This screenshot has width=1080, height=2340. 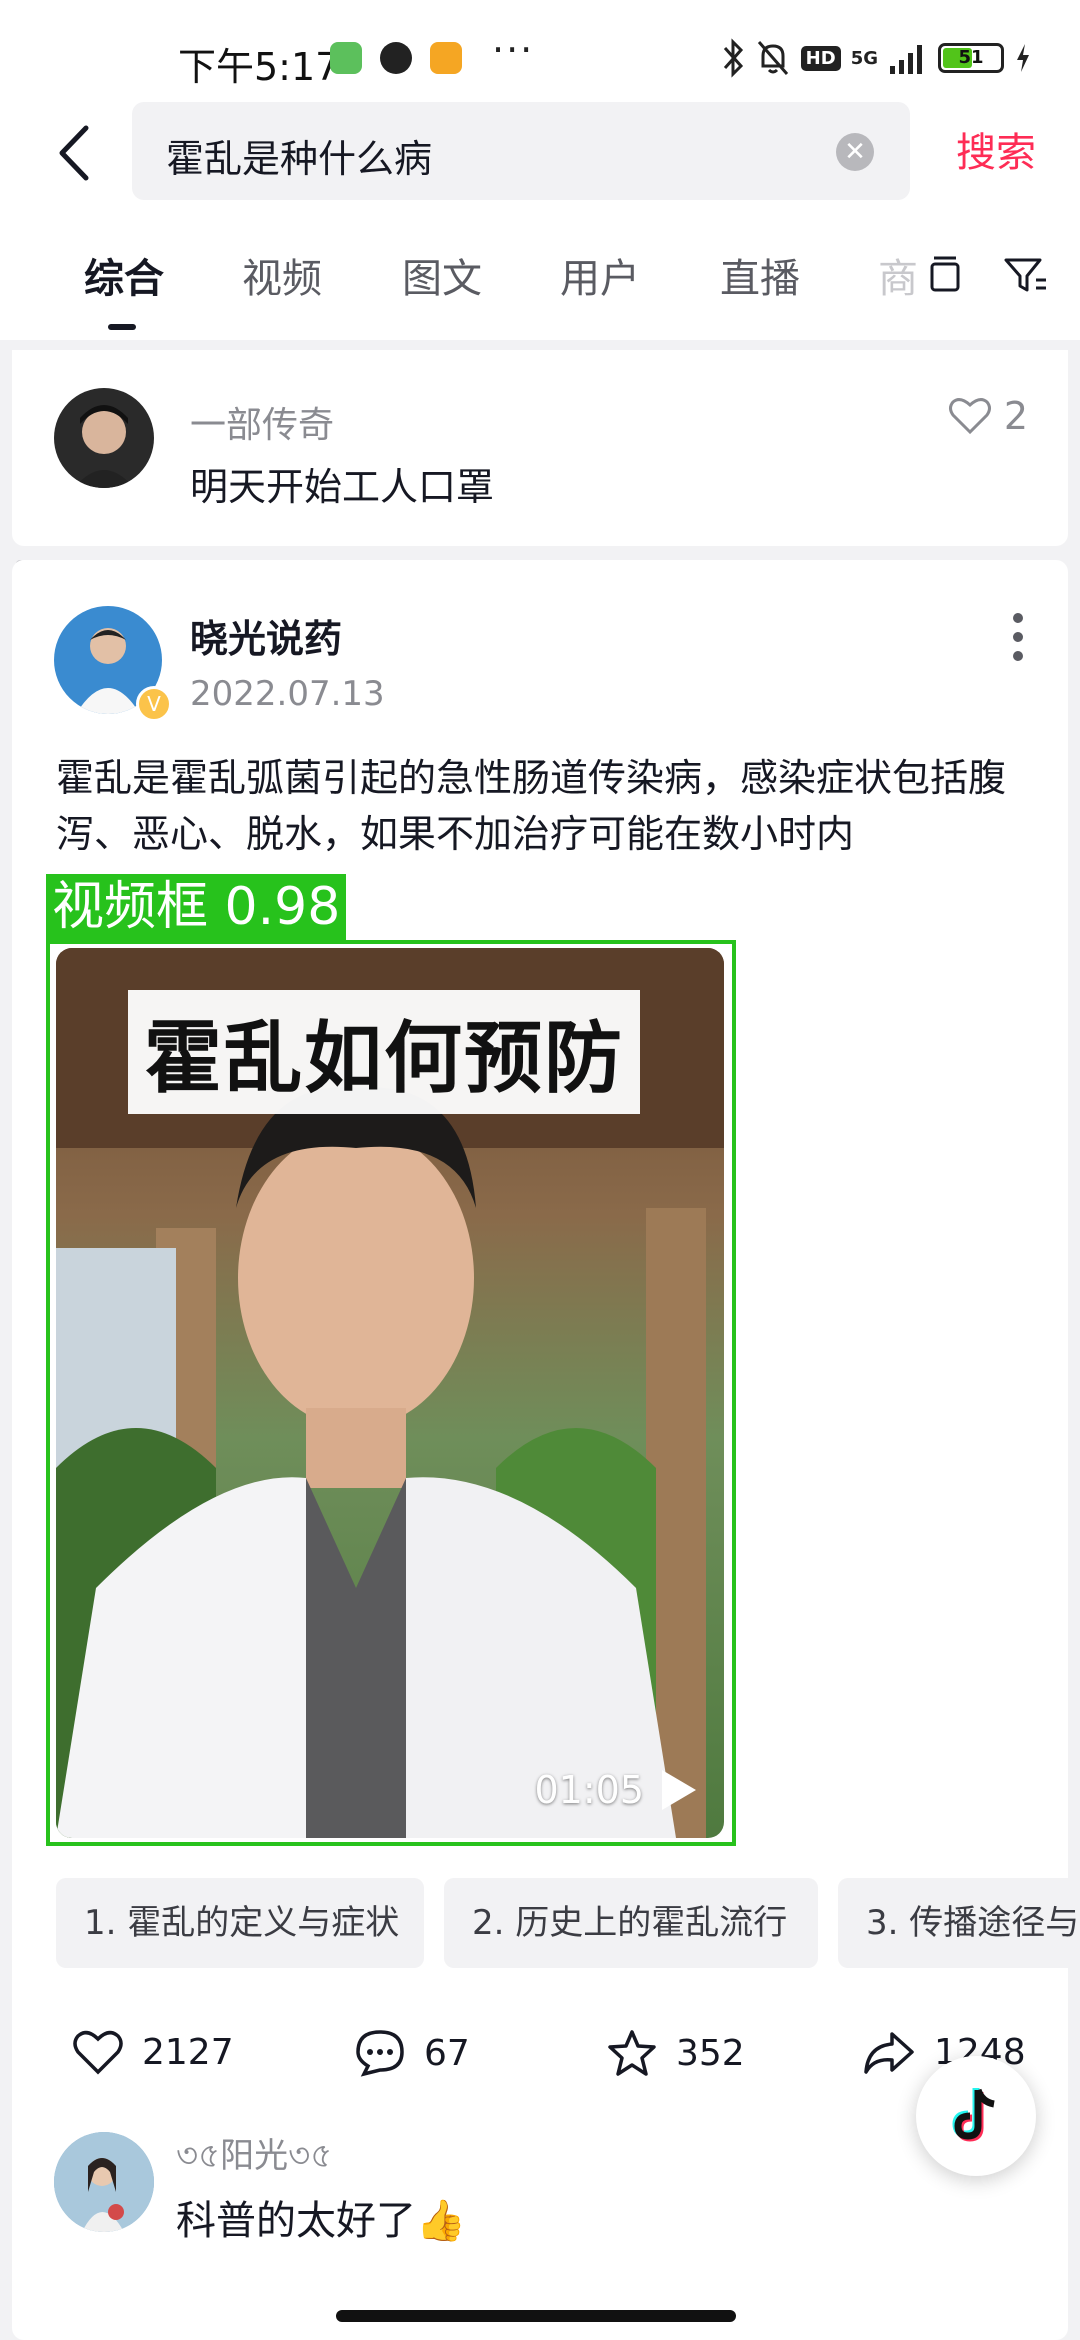 I want to click on qq-app-icon, so click(x=396, y=58).